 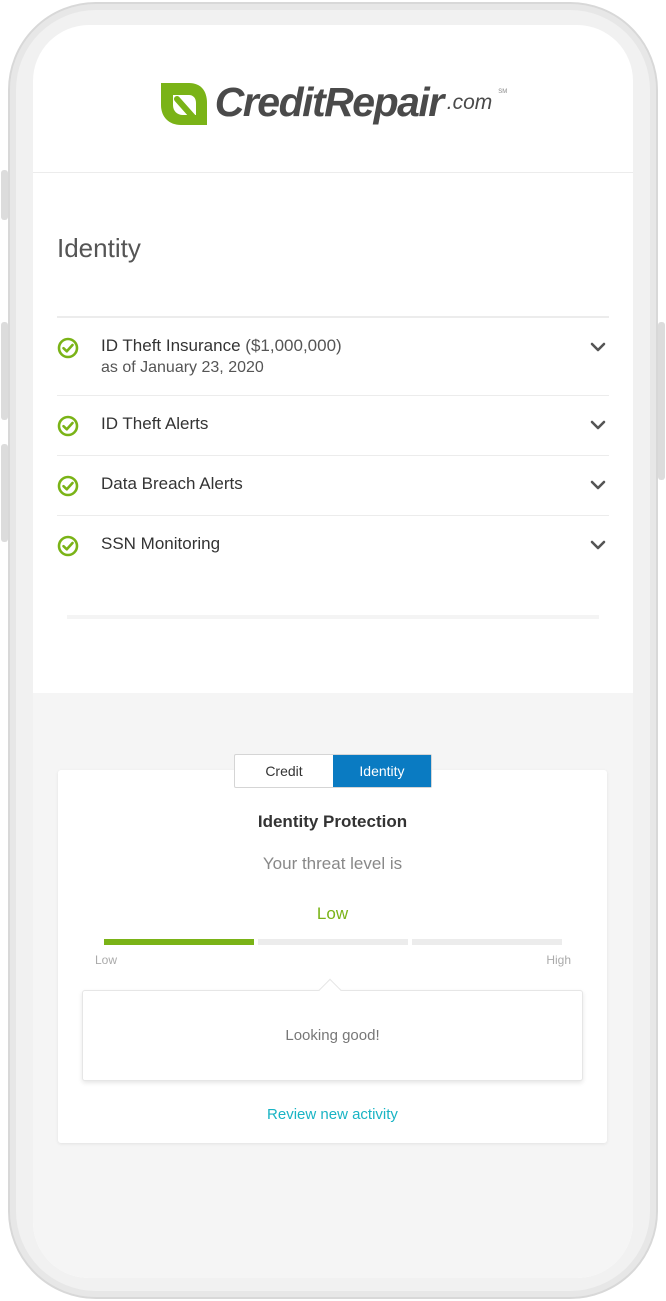 I want to click on item-label: SSN Monitoring, so click(x=161, y=543).